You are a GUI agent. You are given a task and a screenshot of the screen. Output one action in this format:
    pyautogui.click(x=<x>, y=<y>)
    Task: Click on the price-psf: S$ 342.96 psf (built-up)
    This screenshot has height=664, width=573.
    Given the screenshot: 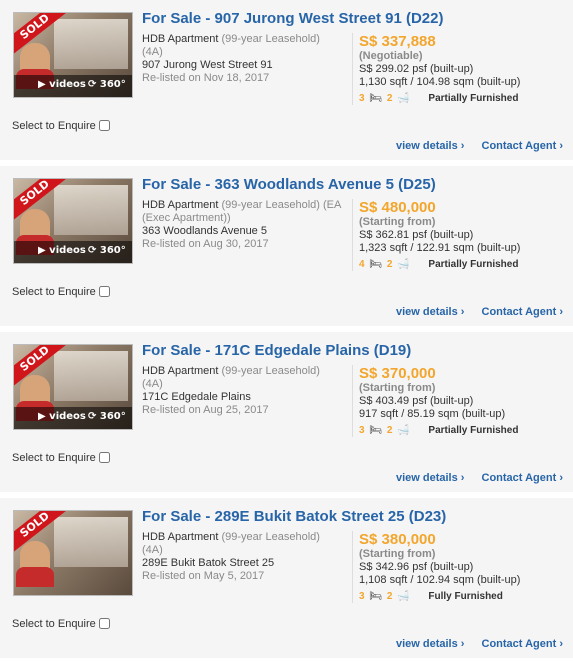 What is the action you would take?
    pyautogui.click(x=416, y=567)
    